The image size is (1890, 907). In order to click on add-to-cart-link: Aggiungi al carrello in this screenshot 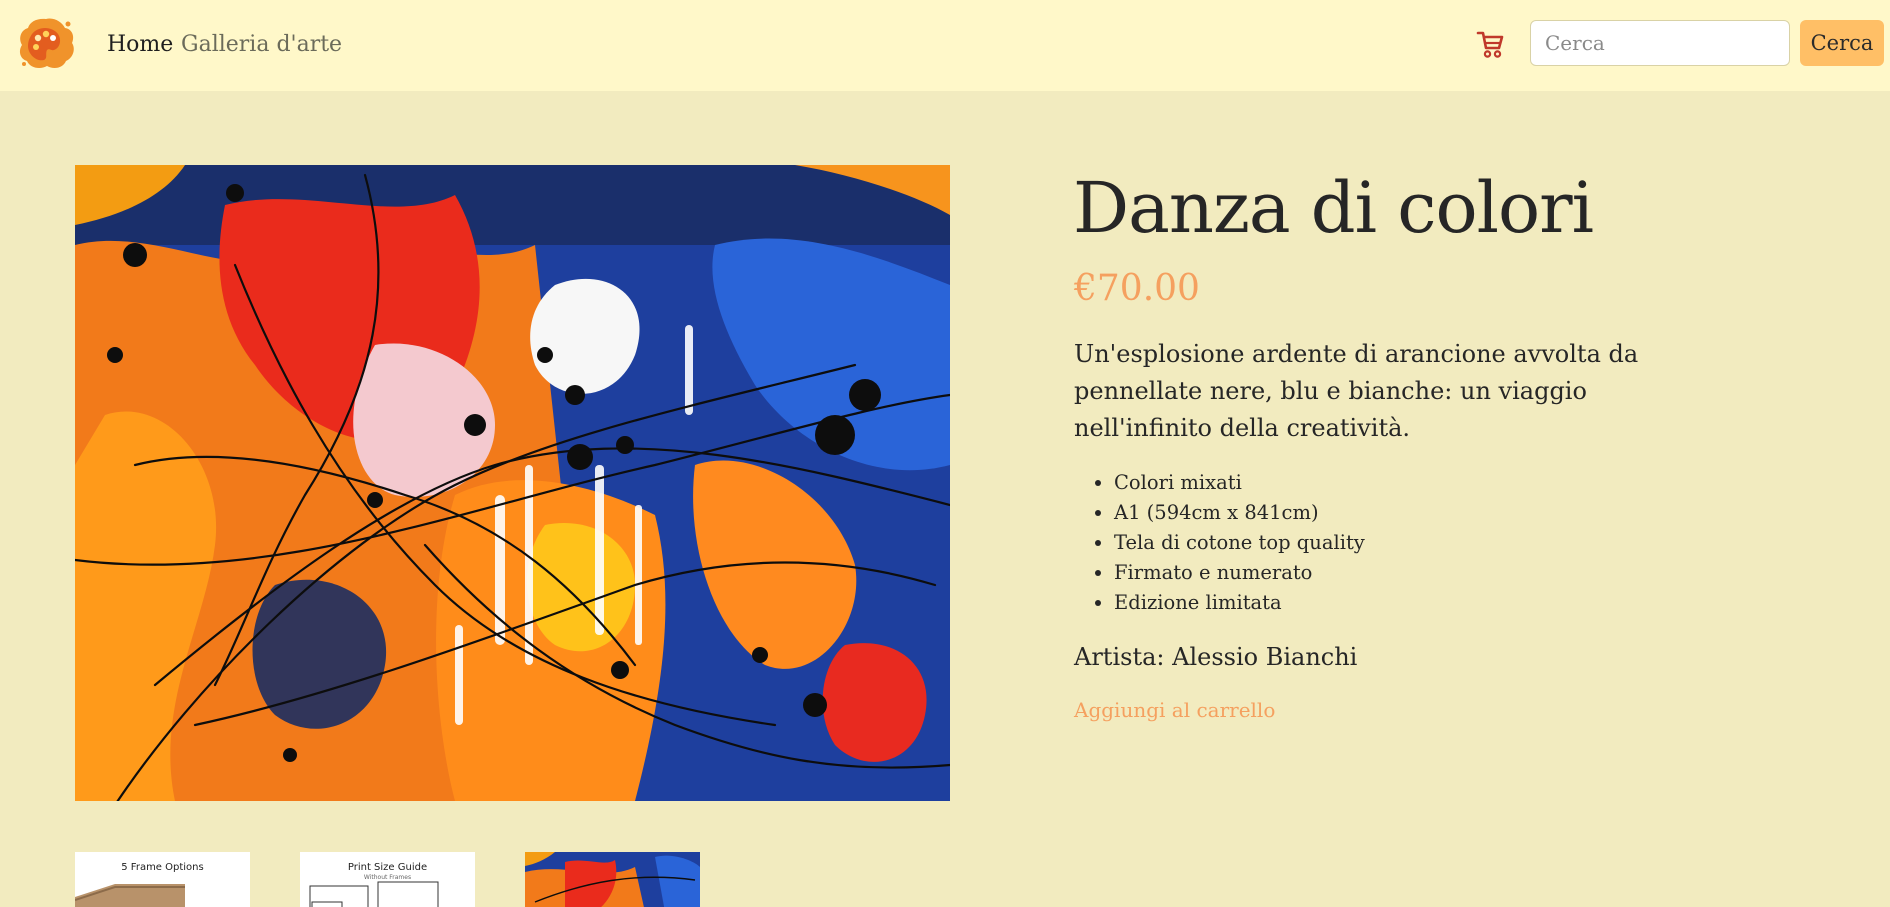, I will do `click(1174, 710)`.